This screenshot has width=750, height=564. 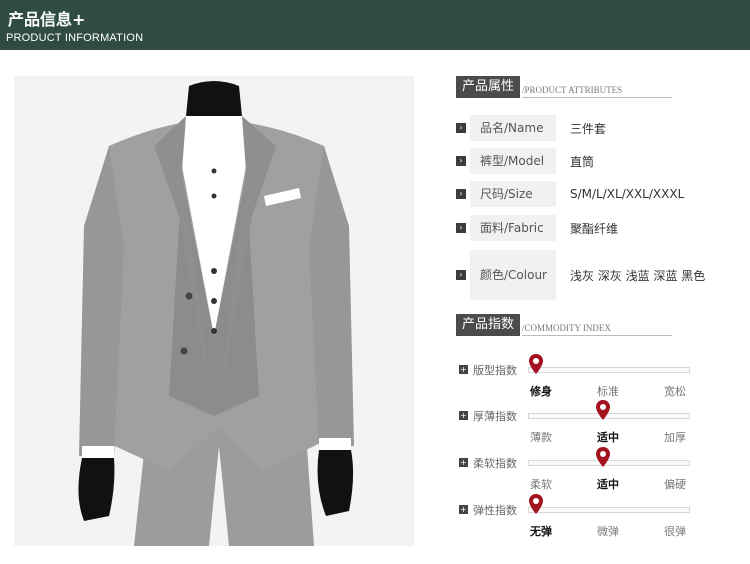 What do you see at coordinates (541, 391) in the screenshot?
I see `index-stop-label: 修身` at bounding box center [541, 391].